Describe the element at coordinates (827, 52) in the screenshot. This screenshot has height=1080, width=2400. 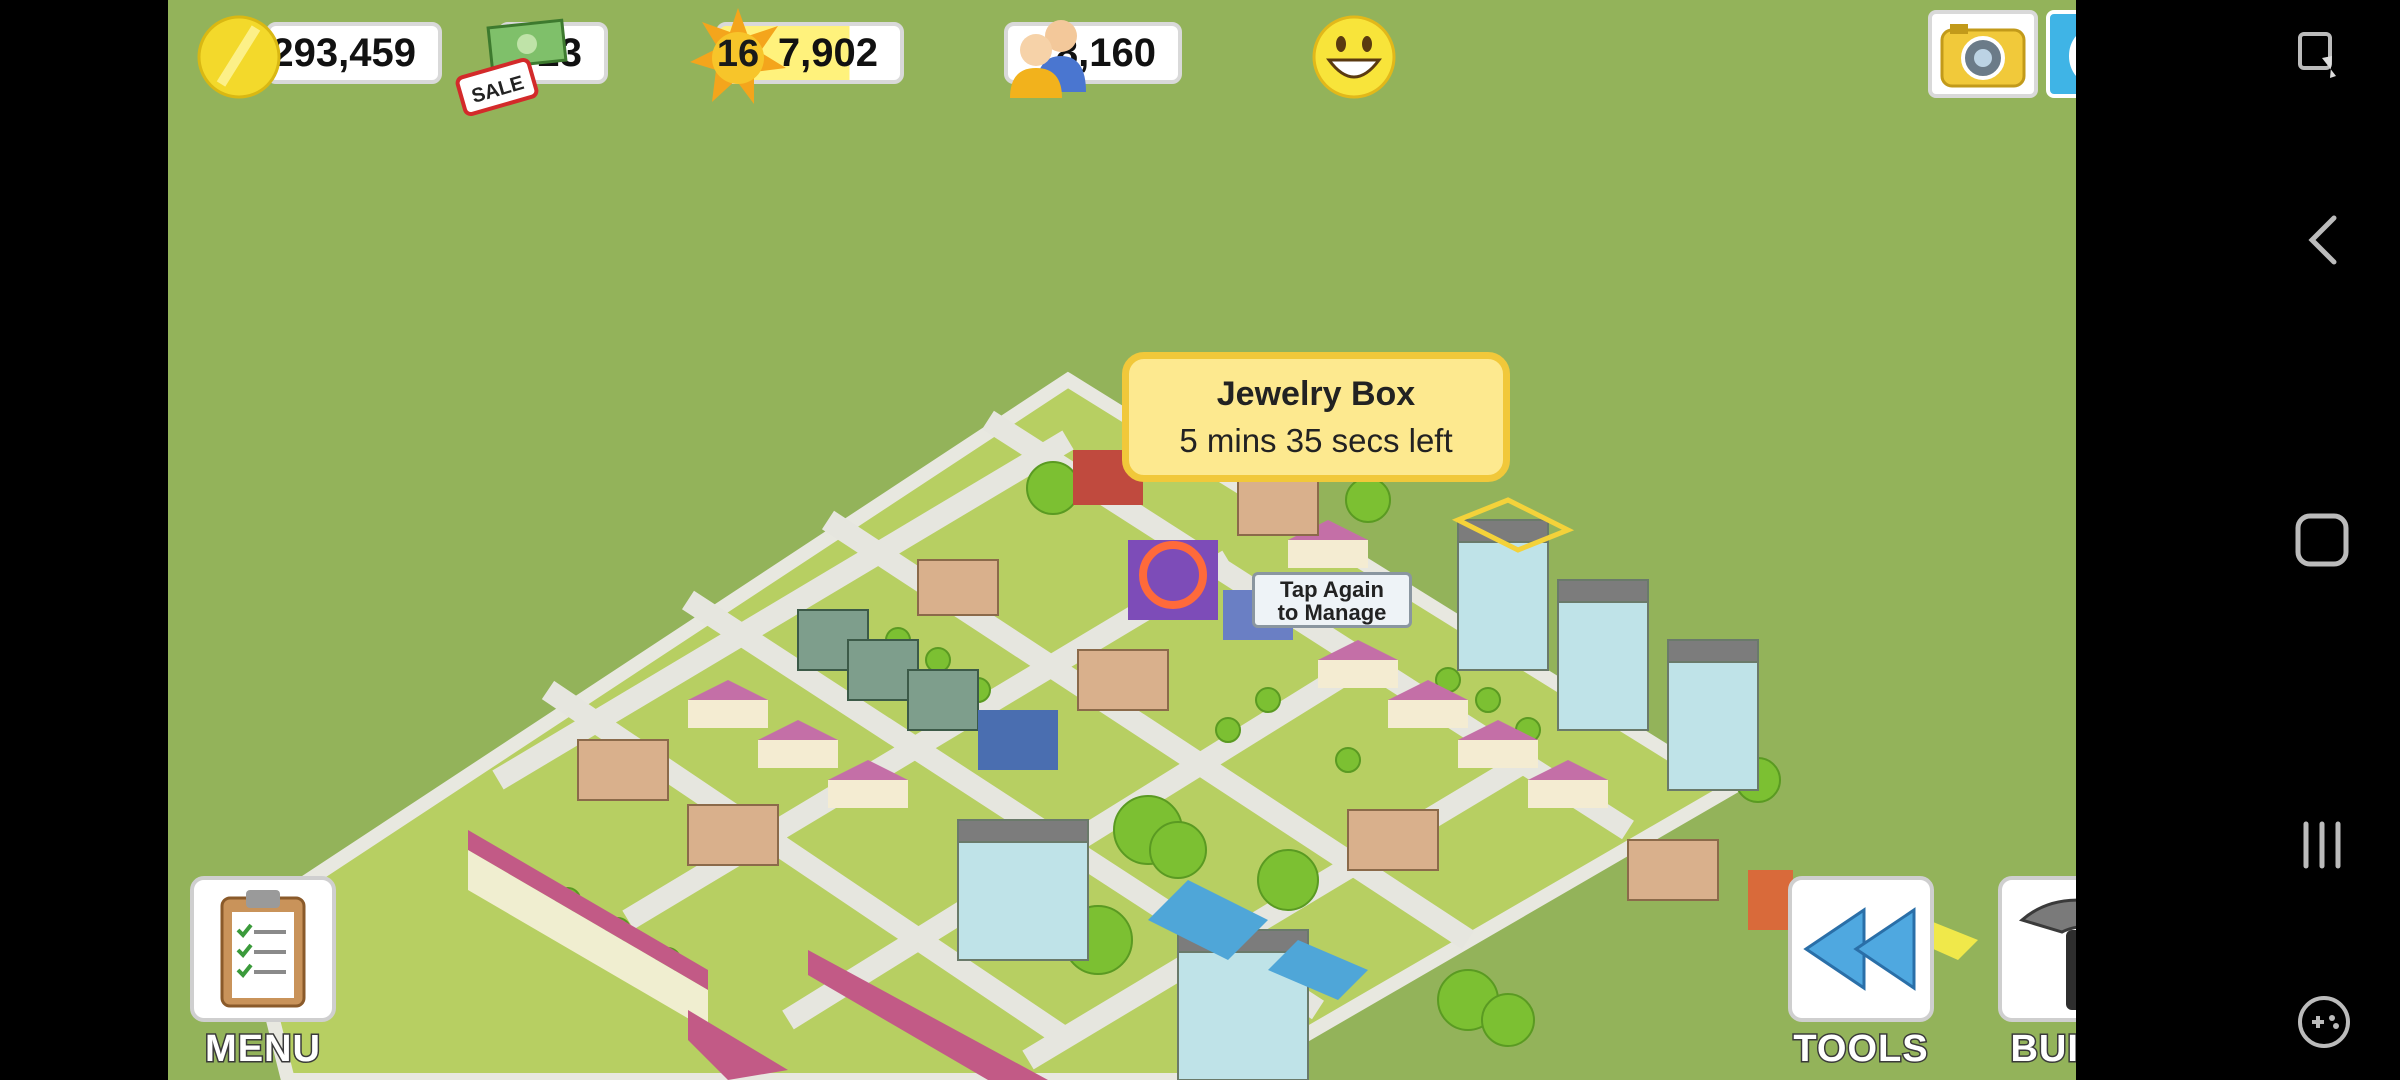
I see `xp-value: 7,902` at that location.